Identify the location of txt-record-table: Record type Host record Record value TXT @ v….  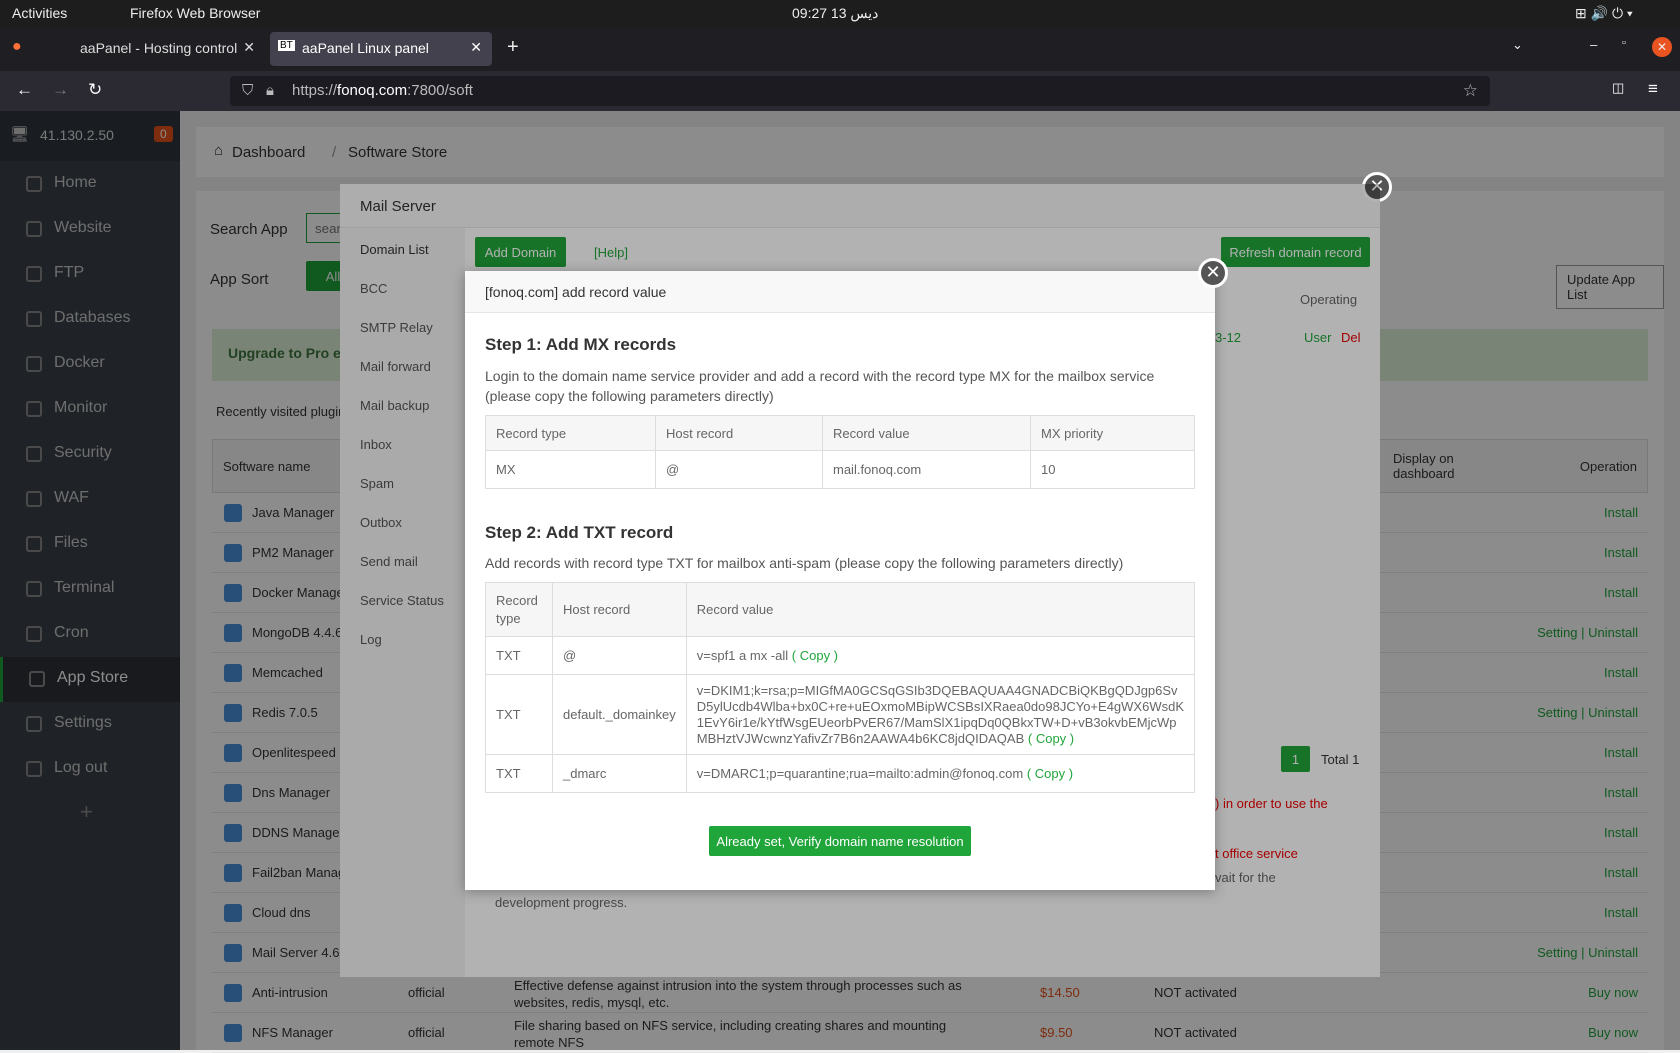
(840, 687).